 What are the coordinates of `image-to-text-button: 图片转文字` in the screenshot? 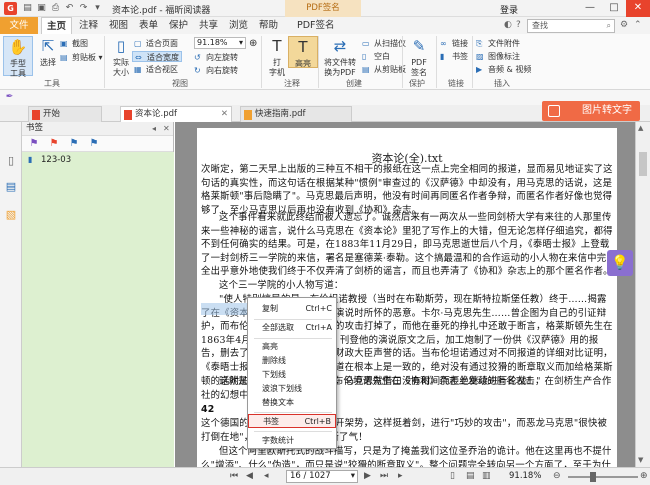 It's located at (591, 111).